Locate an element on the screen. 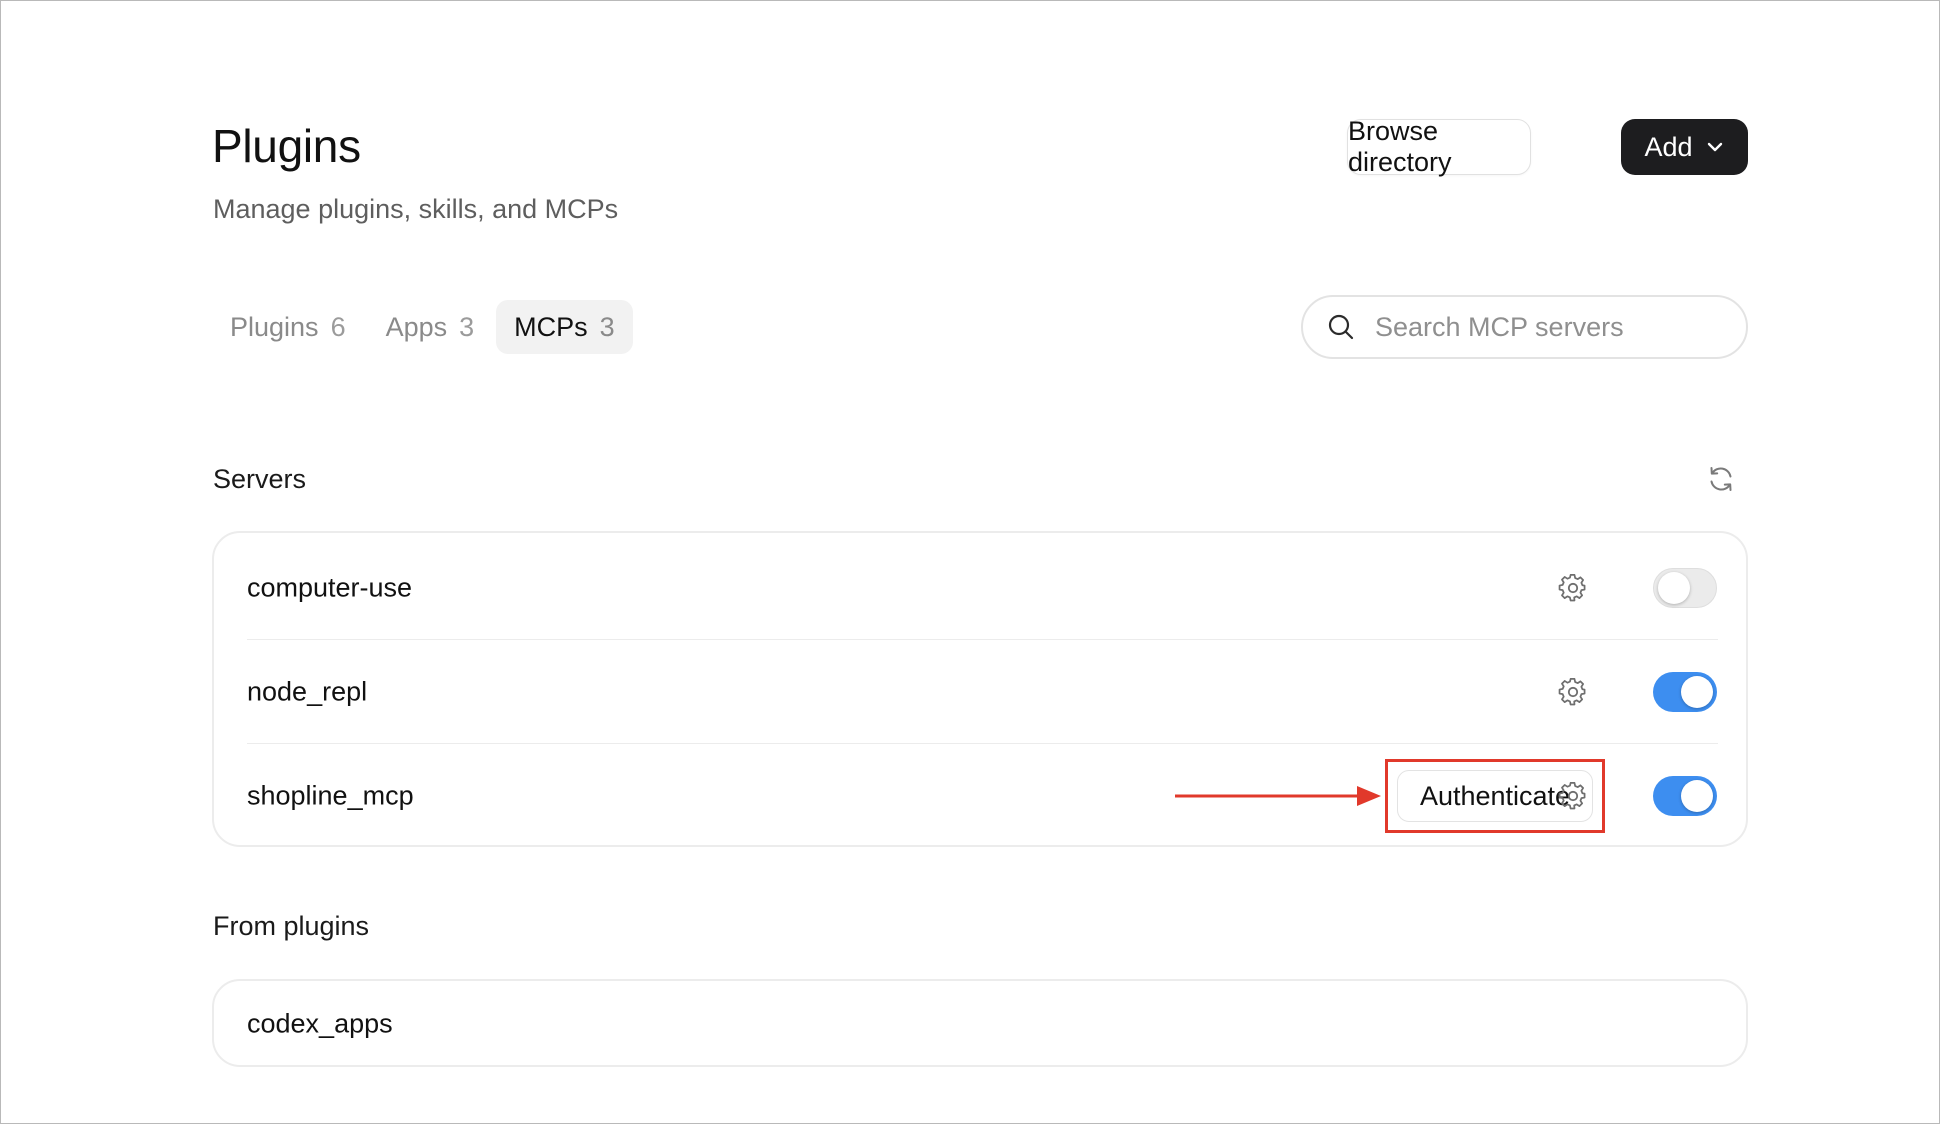 The image size is (1940, 1125). plugin-server-name: codex_apps is located at coordinates (320, 1023).